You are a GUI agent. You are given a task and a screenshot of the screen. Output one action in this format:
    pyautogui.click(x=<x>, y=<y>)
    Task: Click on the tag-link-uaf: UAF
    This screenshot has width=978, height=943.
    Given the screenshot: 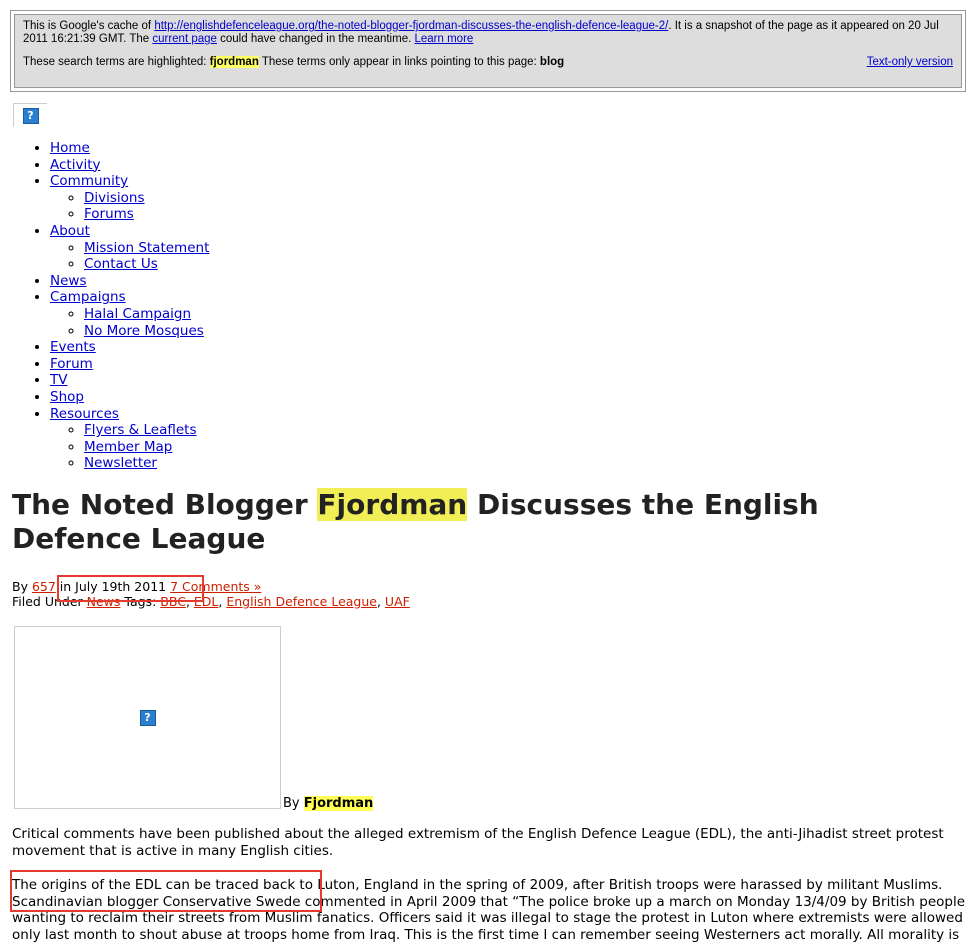 What is the action you would take?
    pyautogui.click(x=397, y=601)
    